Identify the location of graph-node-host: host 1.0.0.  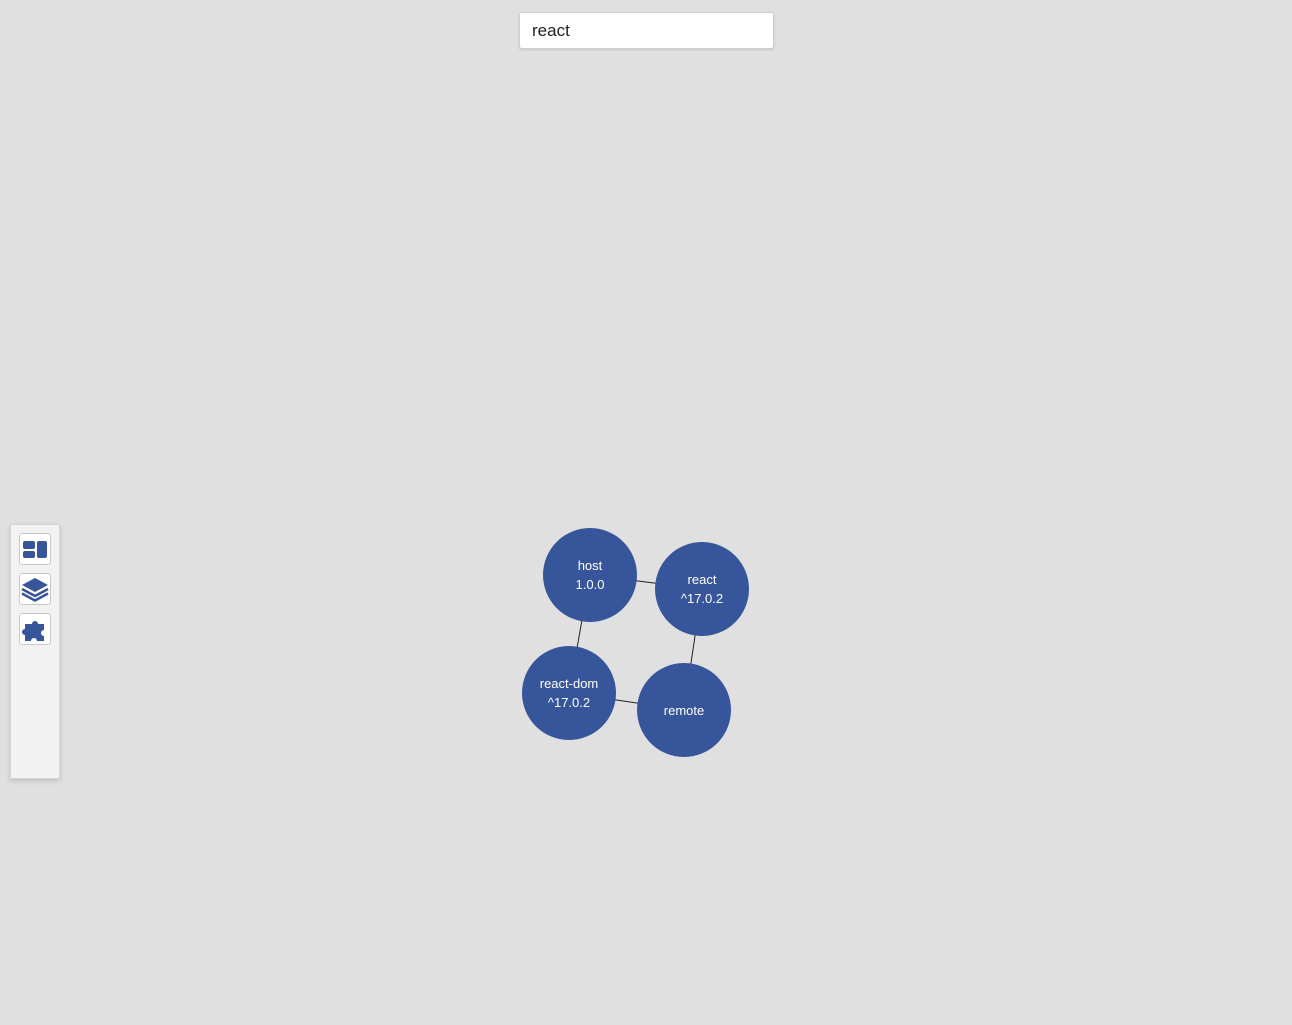
(590, 575).